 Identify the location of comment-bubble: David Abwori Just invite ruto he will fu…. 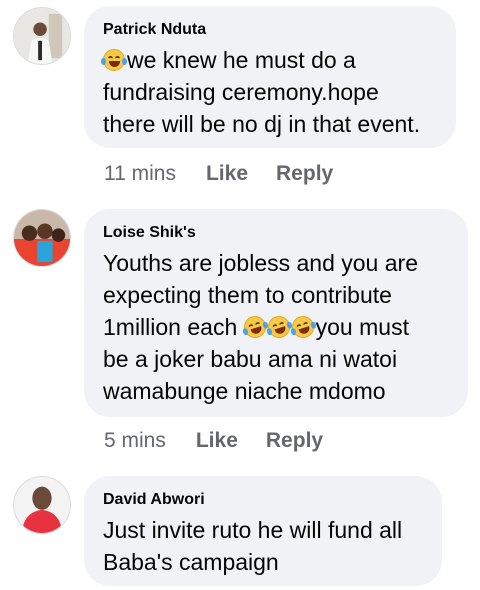
(263, 531).